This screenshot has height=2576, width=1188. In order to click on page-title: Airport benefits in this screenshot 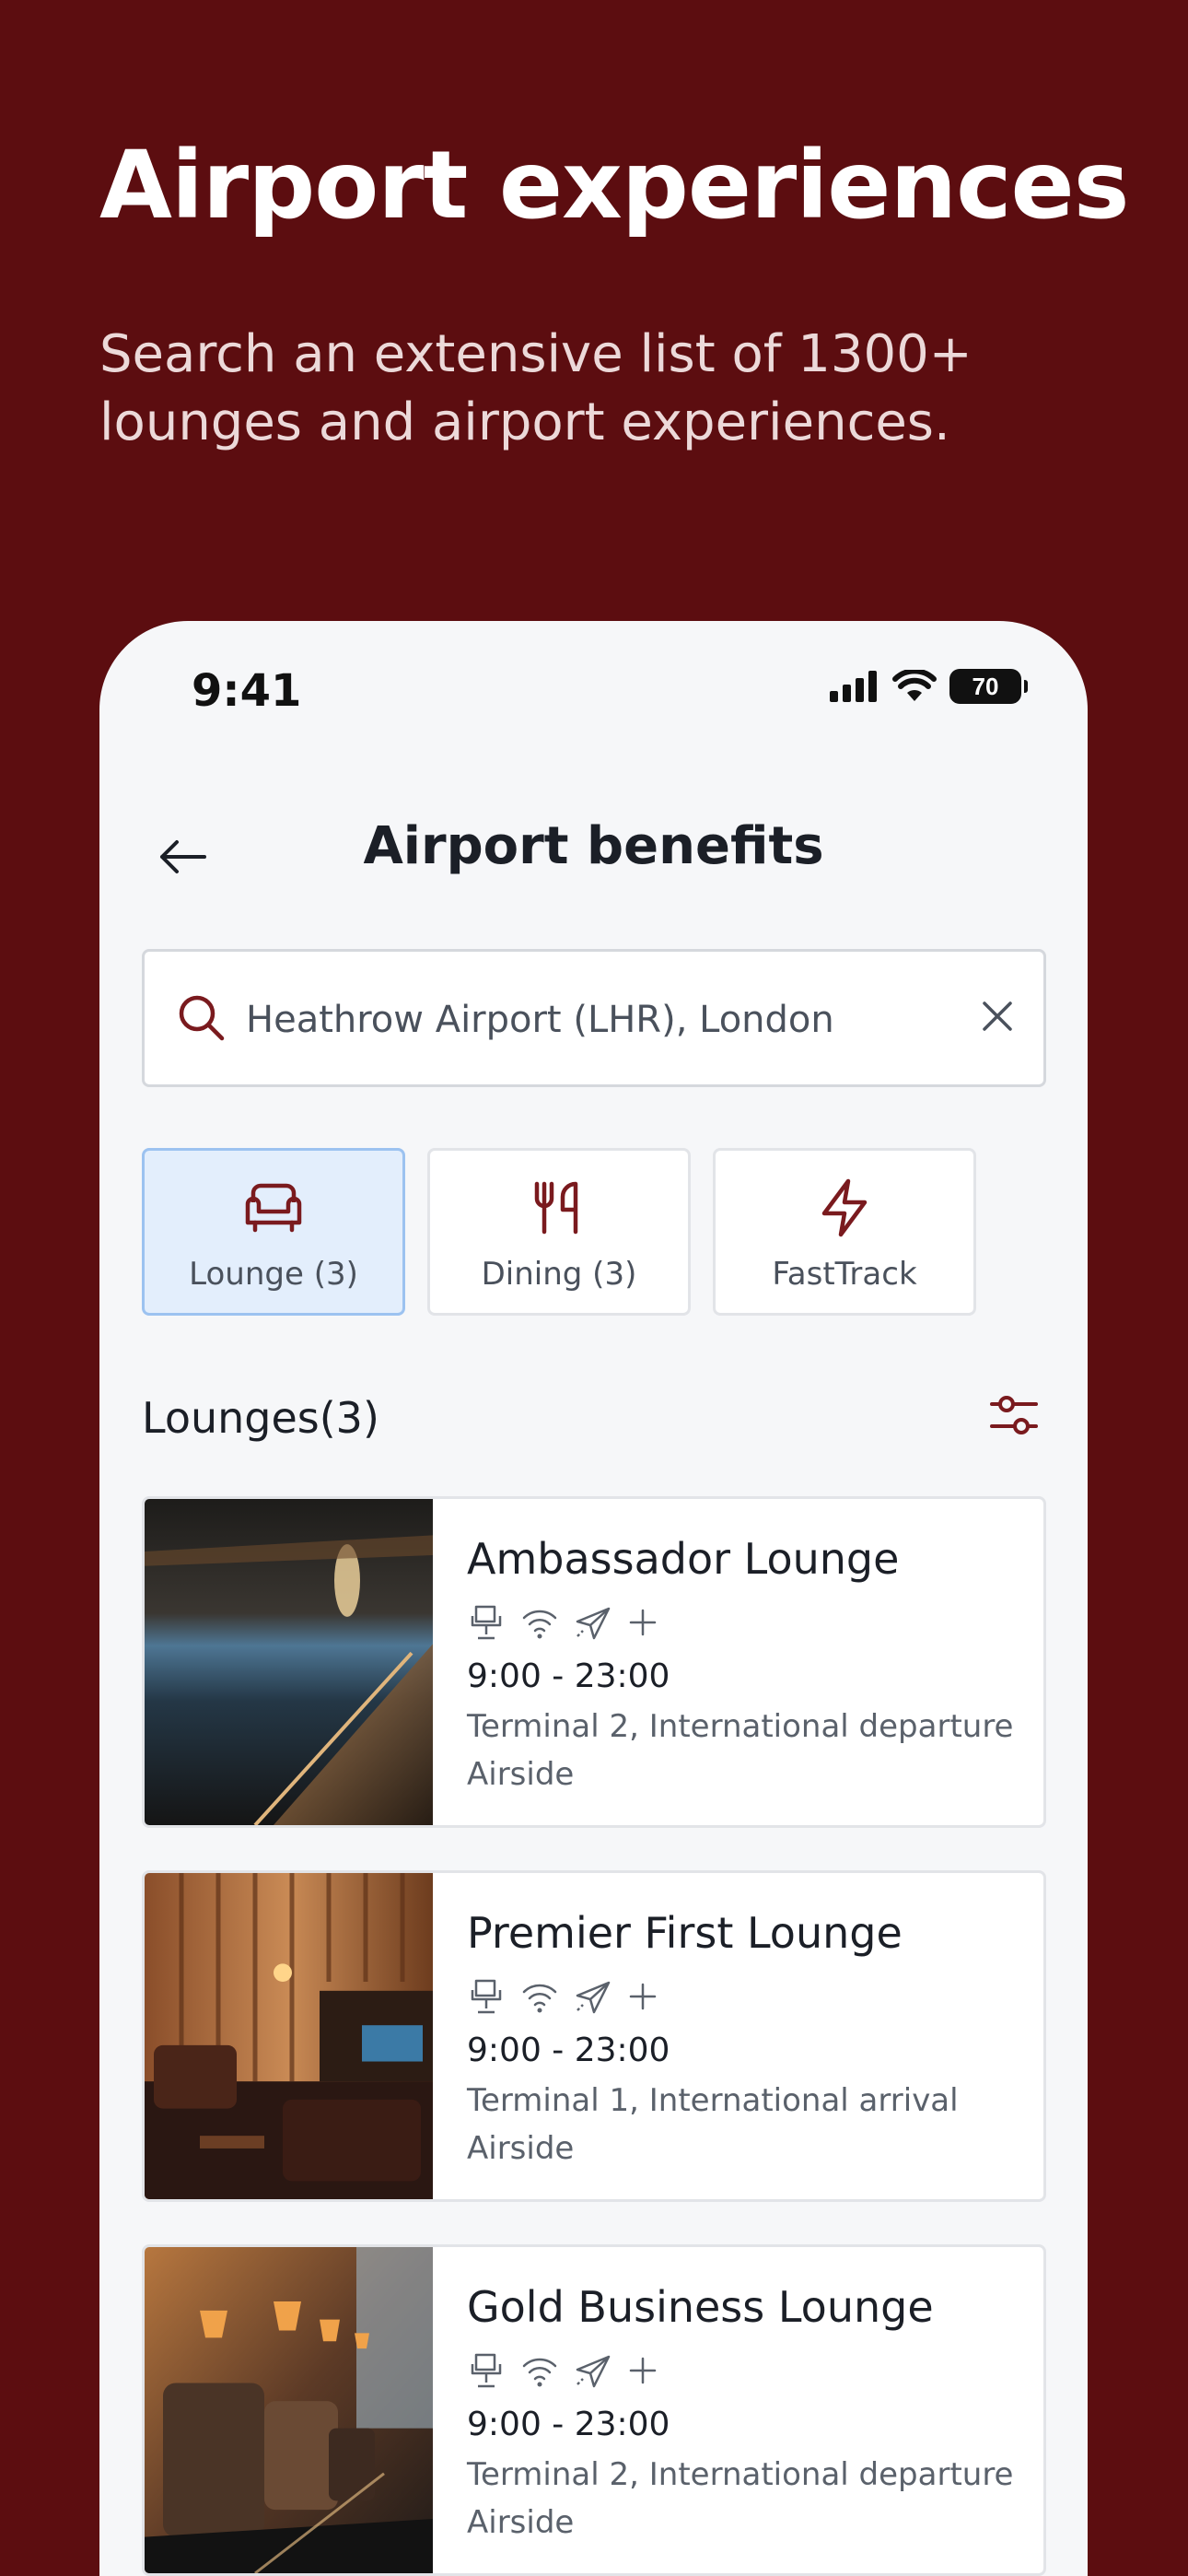, I will do `click(593, 846)`.